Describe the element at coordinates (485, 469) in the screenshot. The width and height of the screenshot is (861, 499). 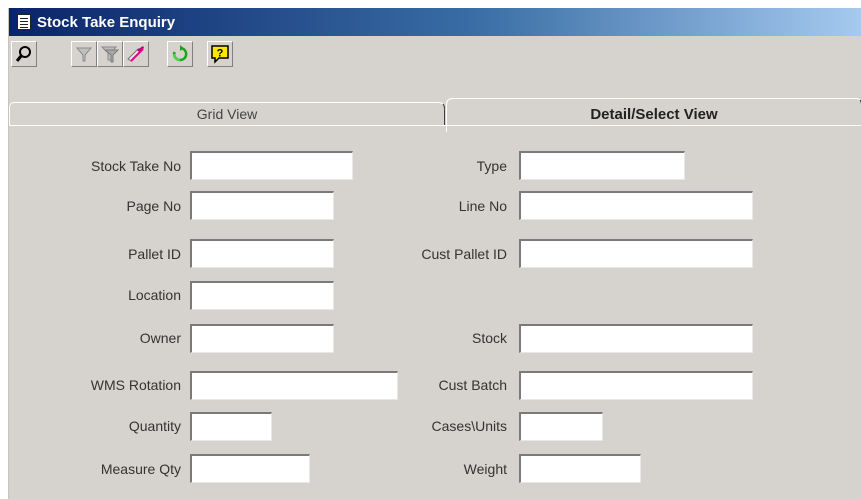
I see `weight-label: Weight` at that location.